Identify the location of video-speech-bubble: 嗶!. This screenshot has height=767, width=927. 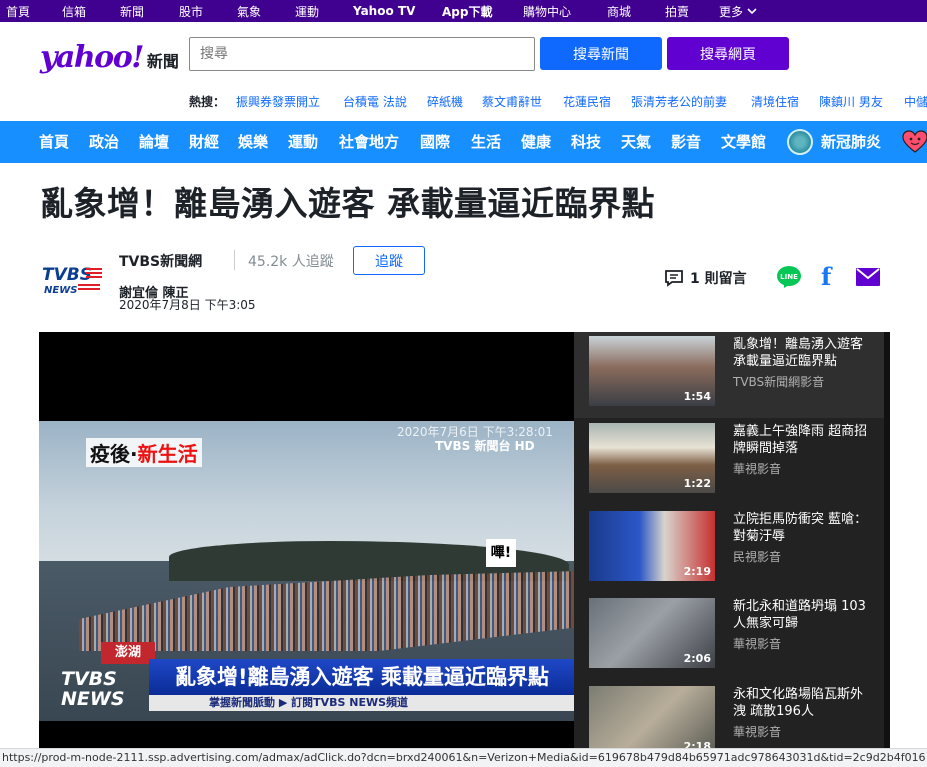
(501, 553).